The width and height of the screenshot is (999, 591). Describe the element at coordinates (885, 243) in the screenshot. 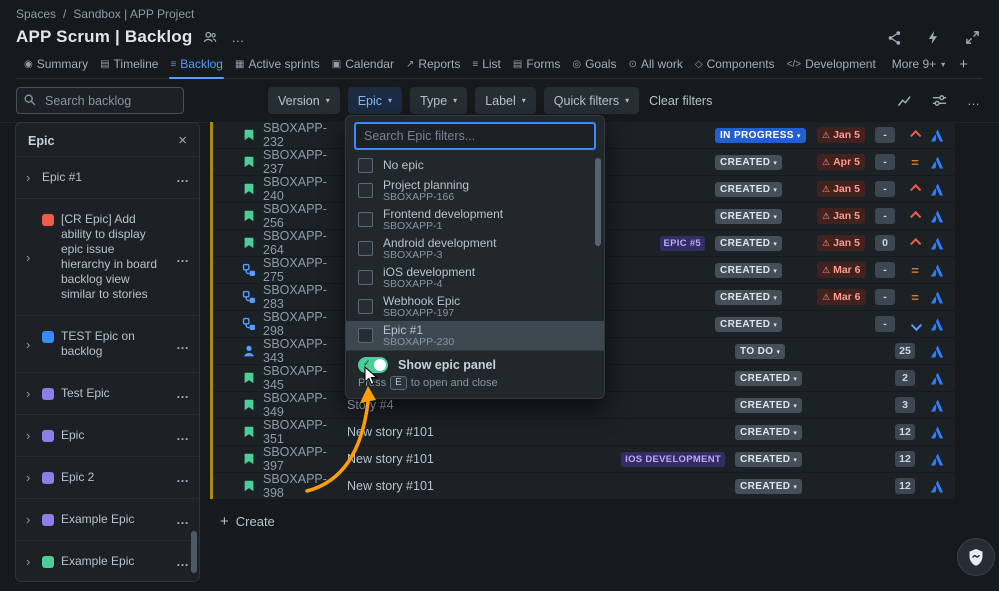

I see `estimate-badge: 0` at that location.